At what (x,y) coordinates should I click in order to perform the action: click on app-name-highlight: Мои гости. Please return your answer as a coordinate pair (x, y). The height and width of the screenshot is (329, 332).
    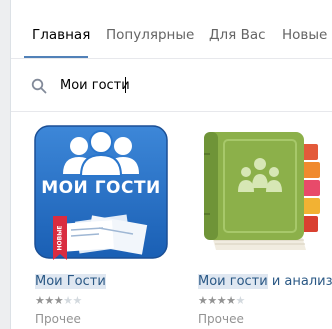
    Looking at the image, I should click on (233, 281).